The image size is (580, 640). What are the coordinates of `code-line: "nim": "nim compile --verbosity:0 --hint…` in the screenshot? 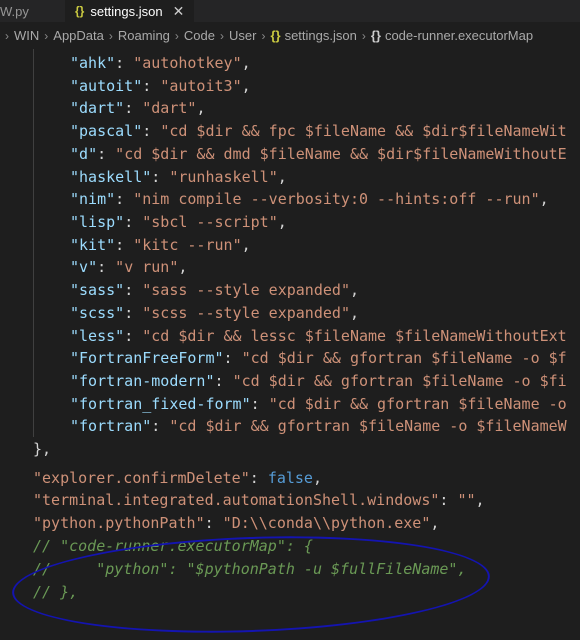 It's located at (309, 199).